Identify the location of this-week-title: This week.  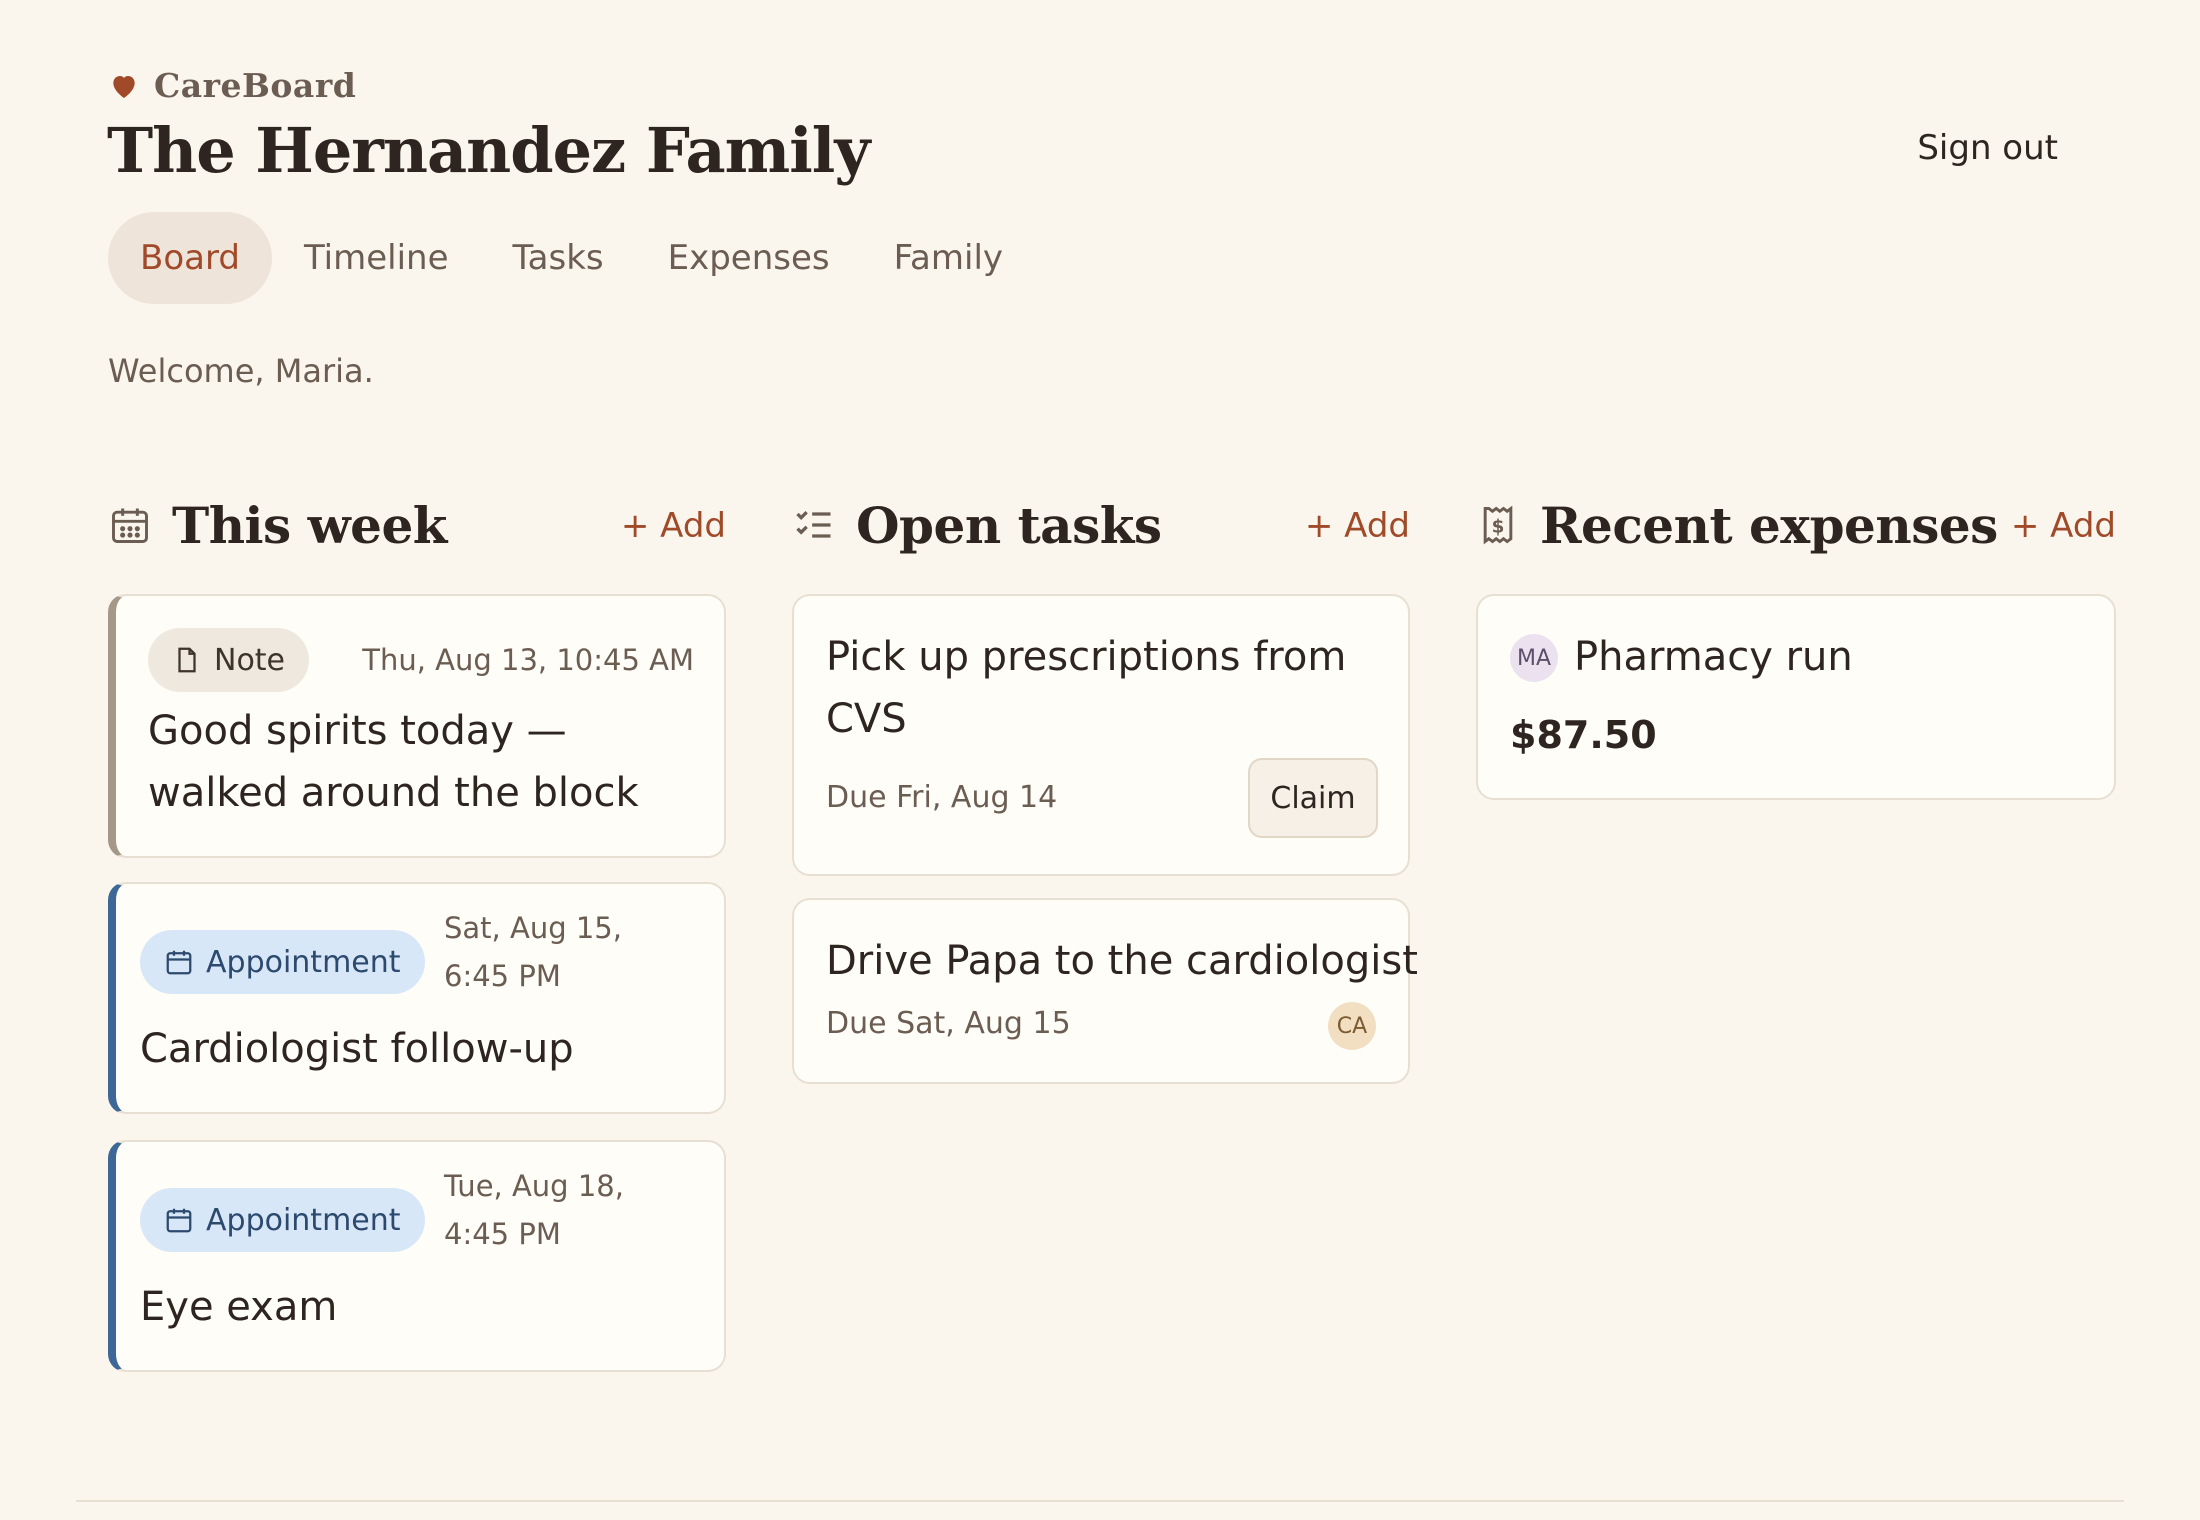
(309, 525).